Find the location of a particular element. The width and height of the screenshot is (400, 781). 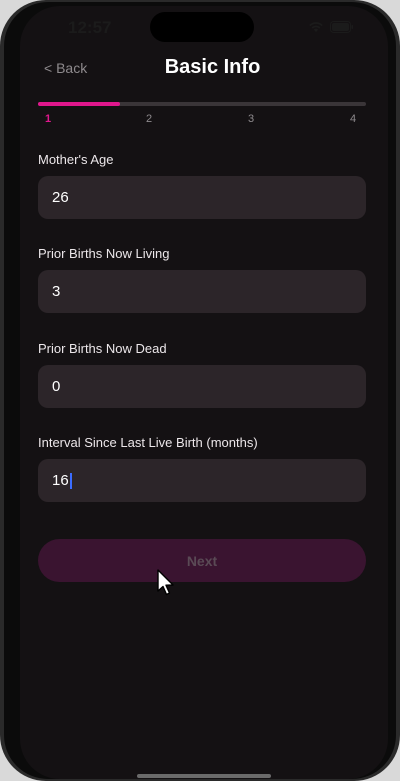

progress-fill is located at coordinates (79, 104).